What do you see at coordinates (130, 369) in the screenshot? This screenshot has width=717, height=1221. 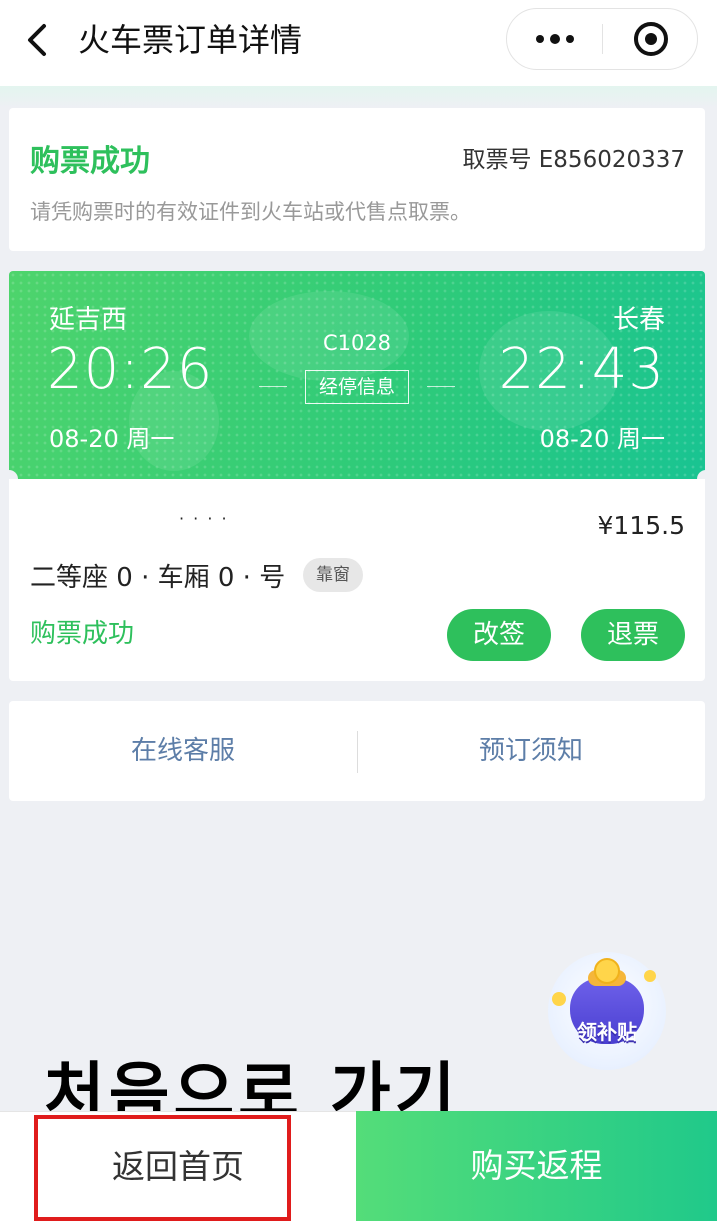 I see `departure-time: 20:26` at bounding box center [130, 369].